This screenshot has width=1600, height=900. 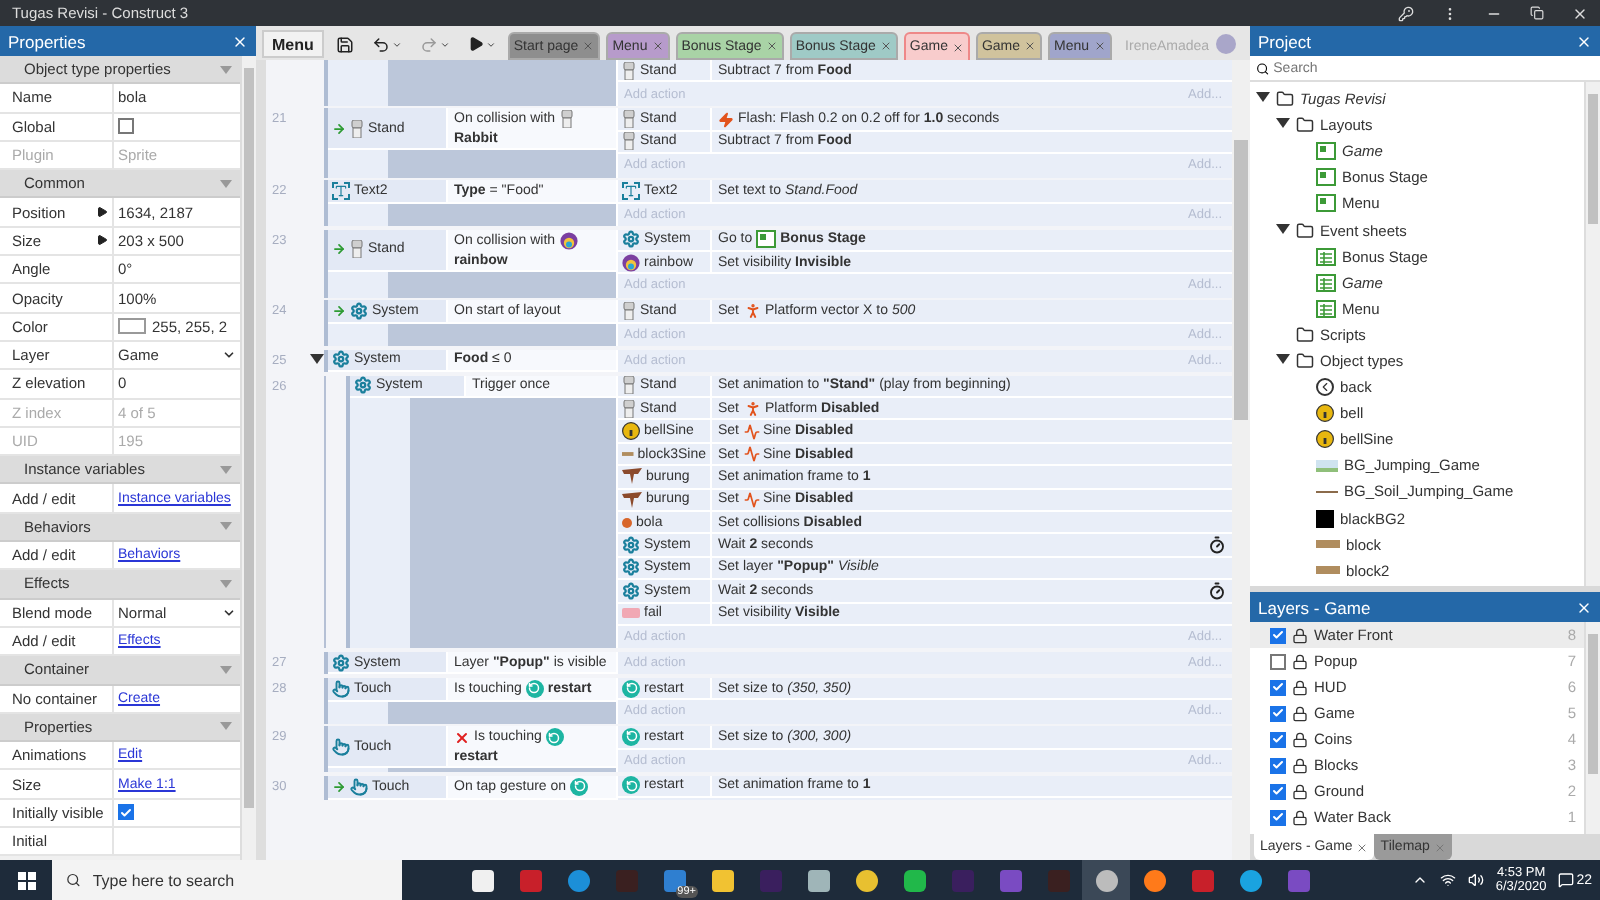 What do you see at coordinates (344, 44) in the screenshot?
I see `save-icon` at bounding box center [344, 44].